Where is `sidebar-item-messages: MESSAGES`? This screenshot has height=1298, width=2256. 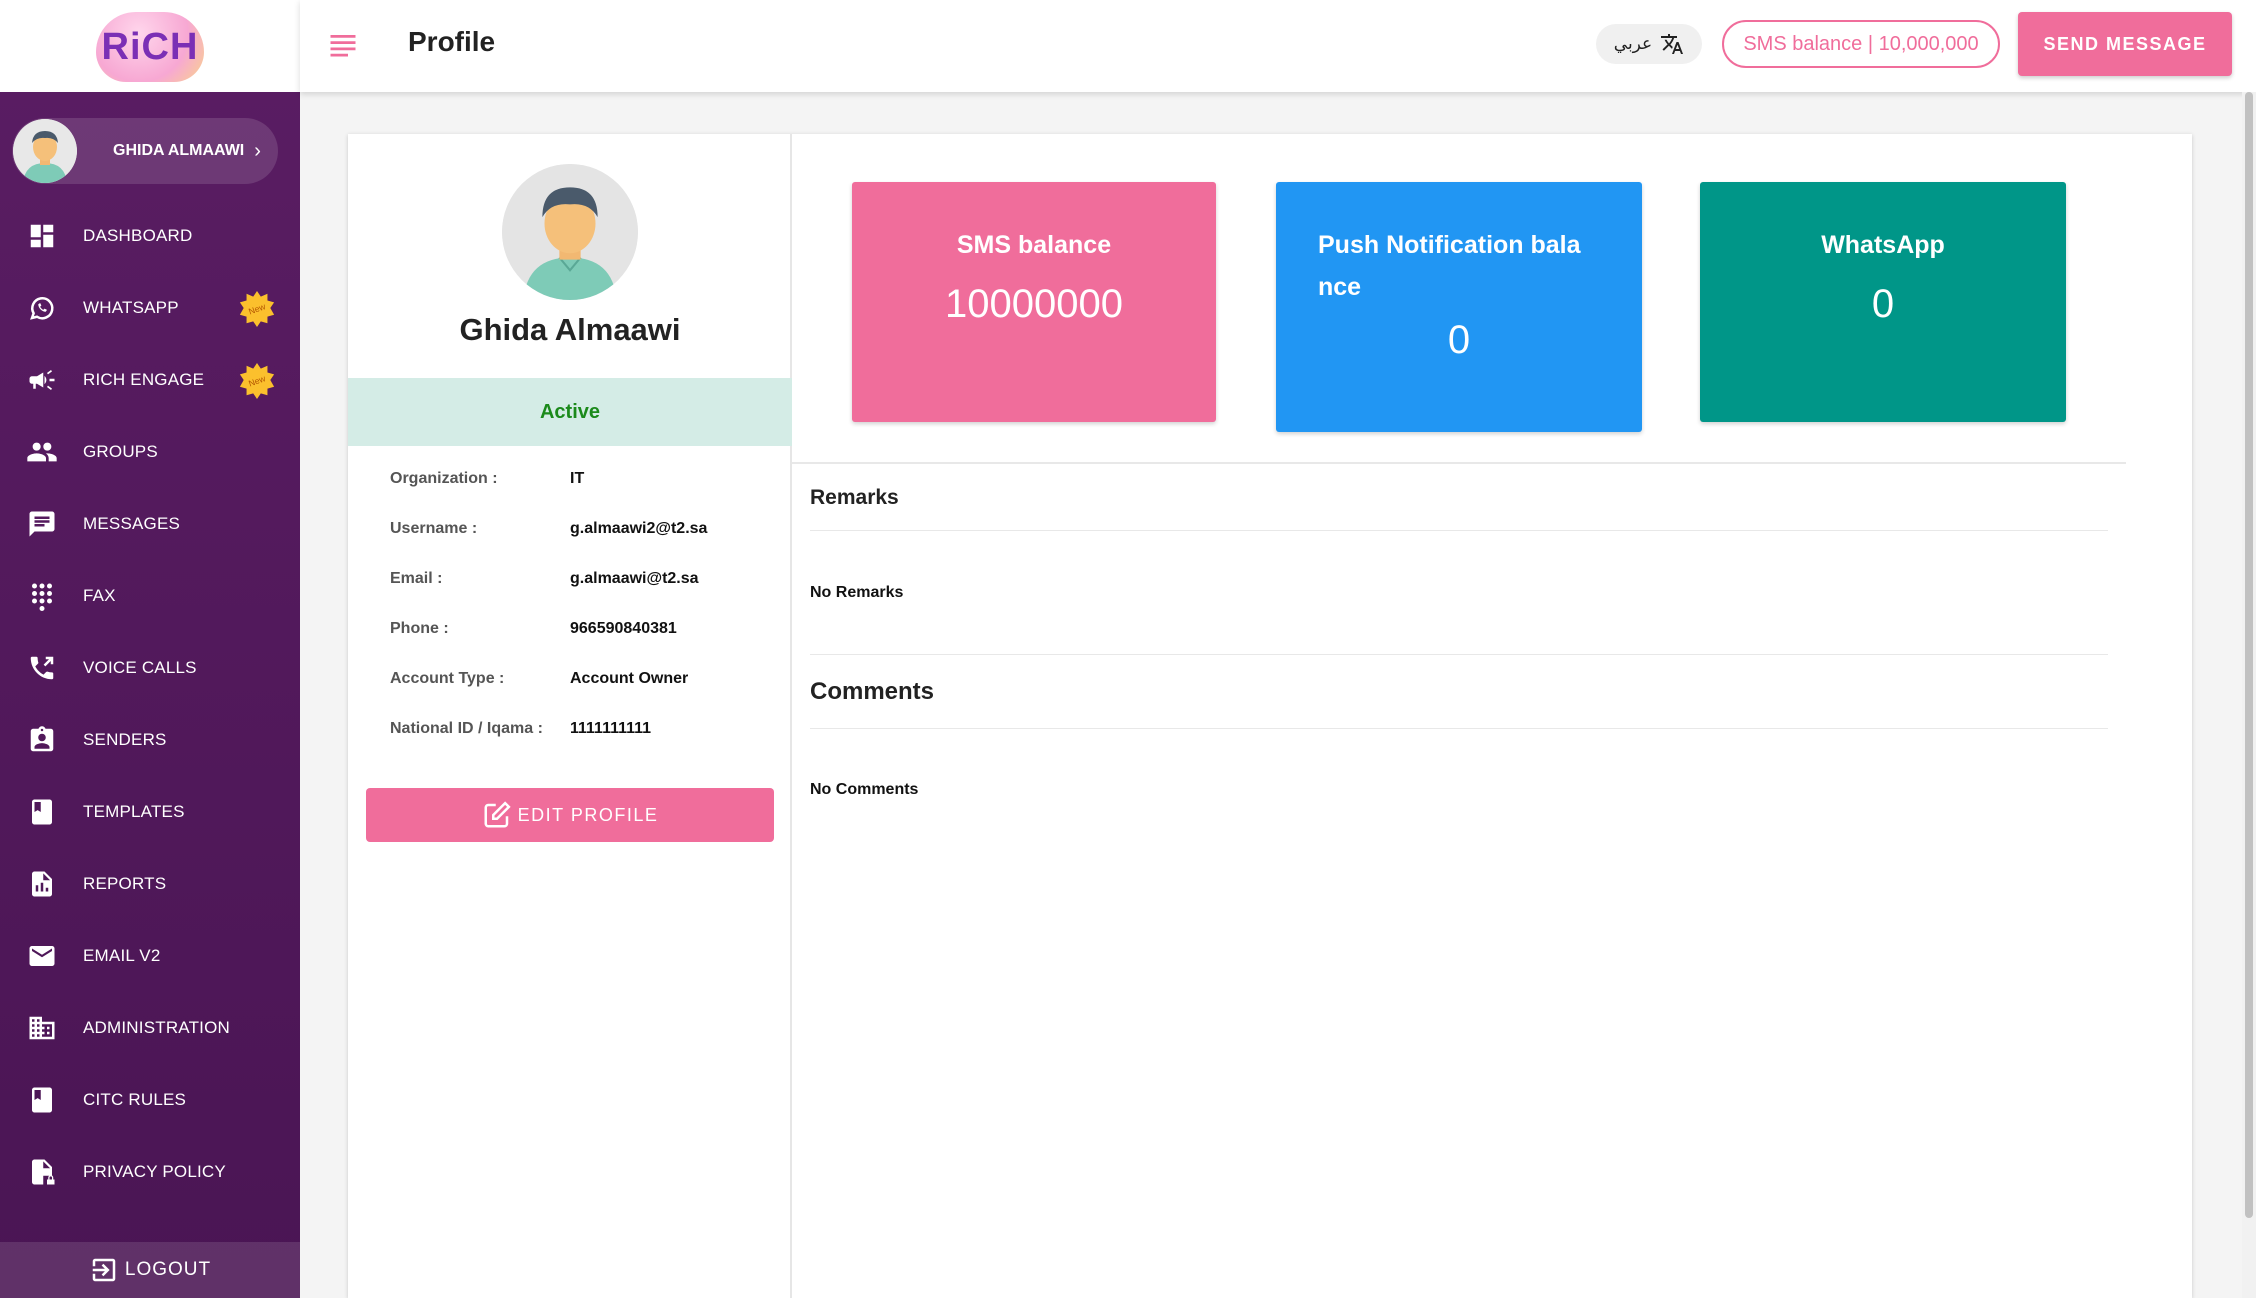
sidebar-item-messages: MESSAGES is located at coordinates (150, 524).